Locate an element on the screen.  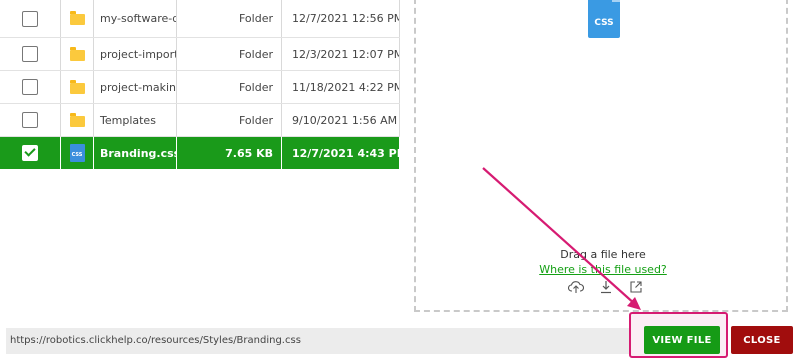
view-file-button: VIEW FILE is located at coordinates (682, 340).